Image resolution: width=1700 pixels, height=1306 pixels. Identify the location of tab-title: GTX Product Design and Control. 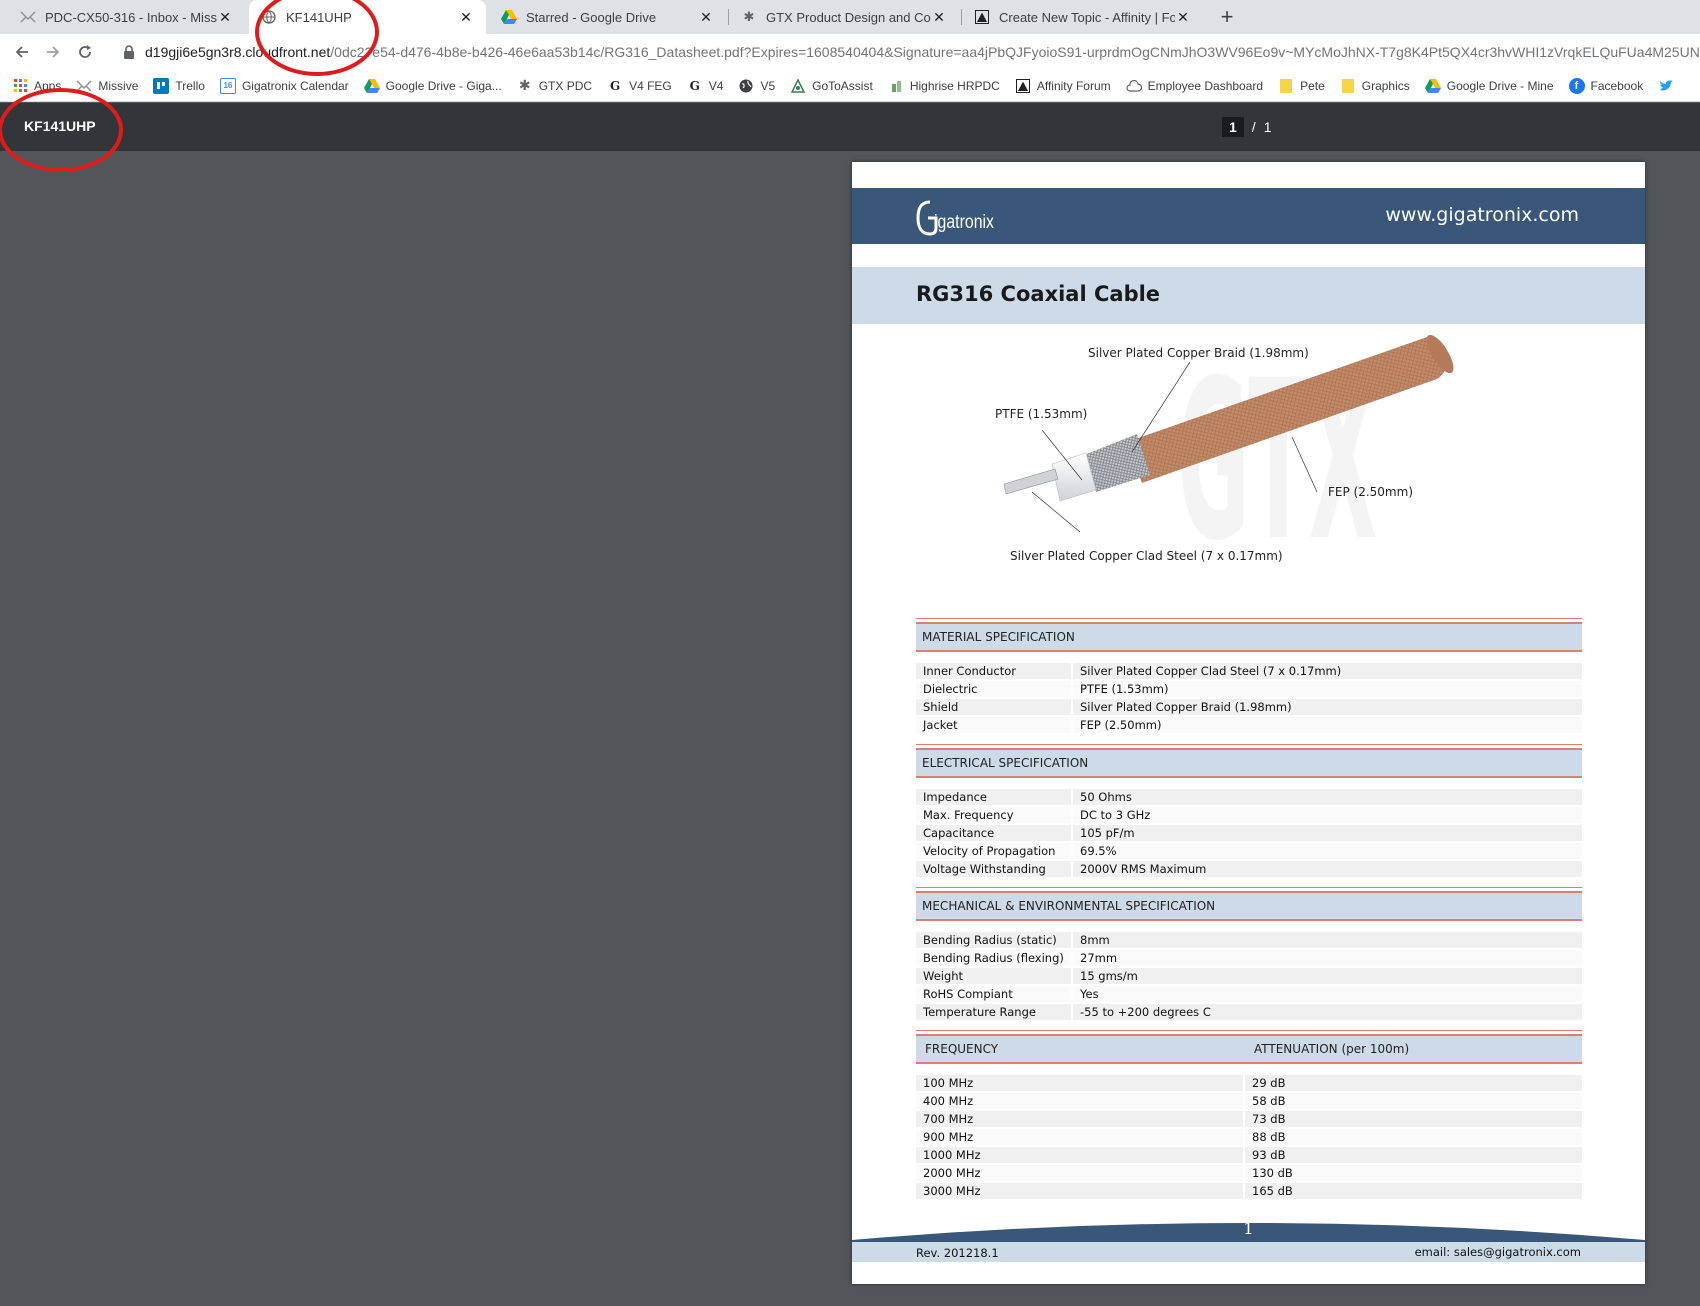
(848, 17).